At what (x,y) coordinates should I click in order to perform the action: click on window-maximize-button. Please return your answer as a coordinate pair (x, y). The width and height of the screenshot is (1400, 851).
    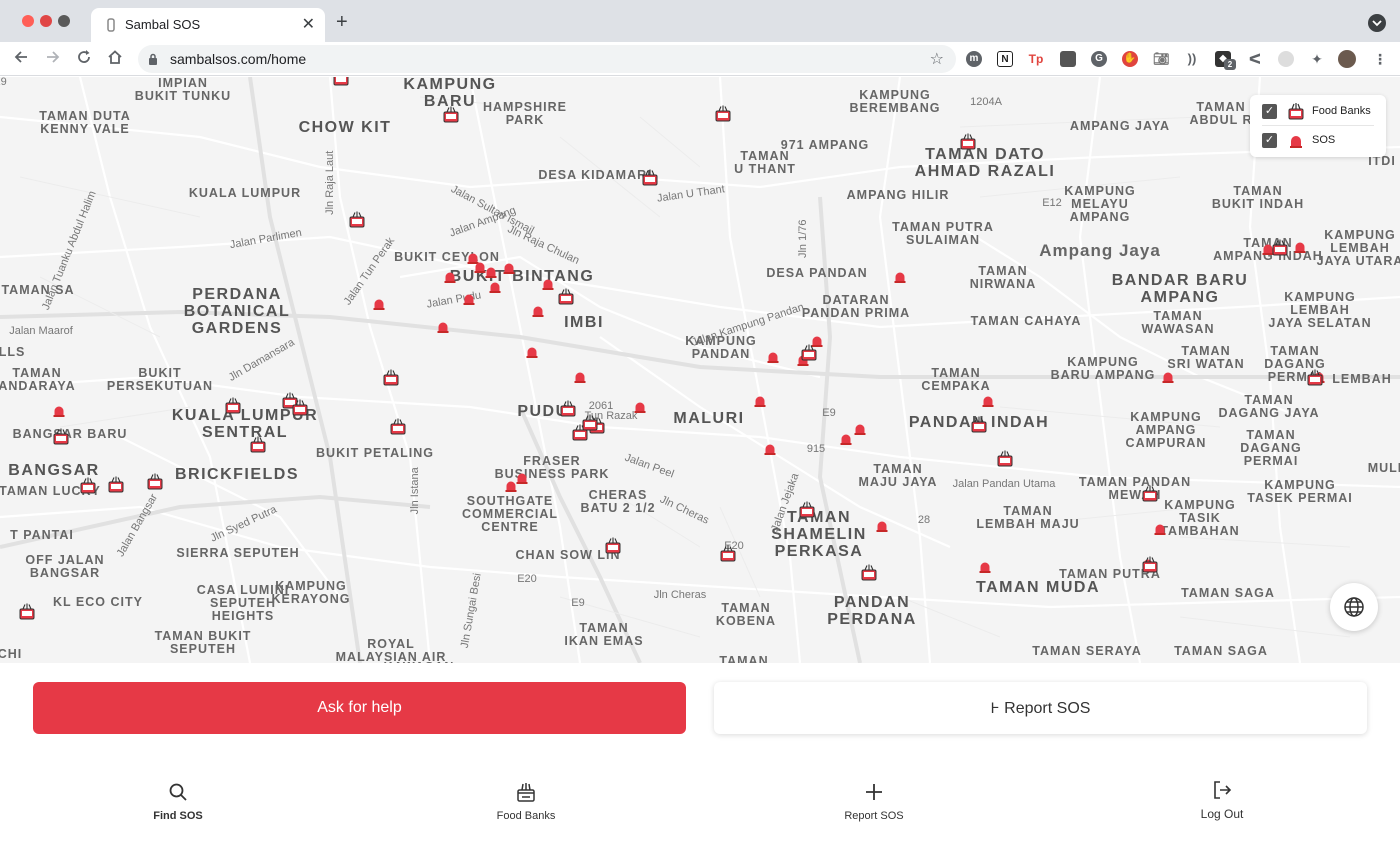
    Looking at the image, I should click on (64, 21).